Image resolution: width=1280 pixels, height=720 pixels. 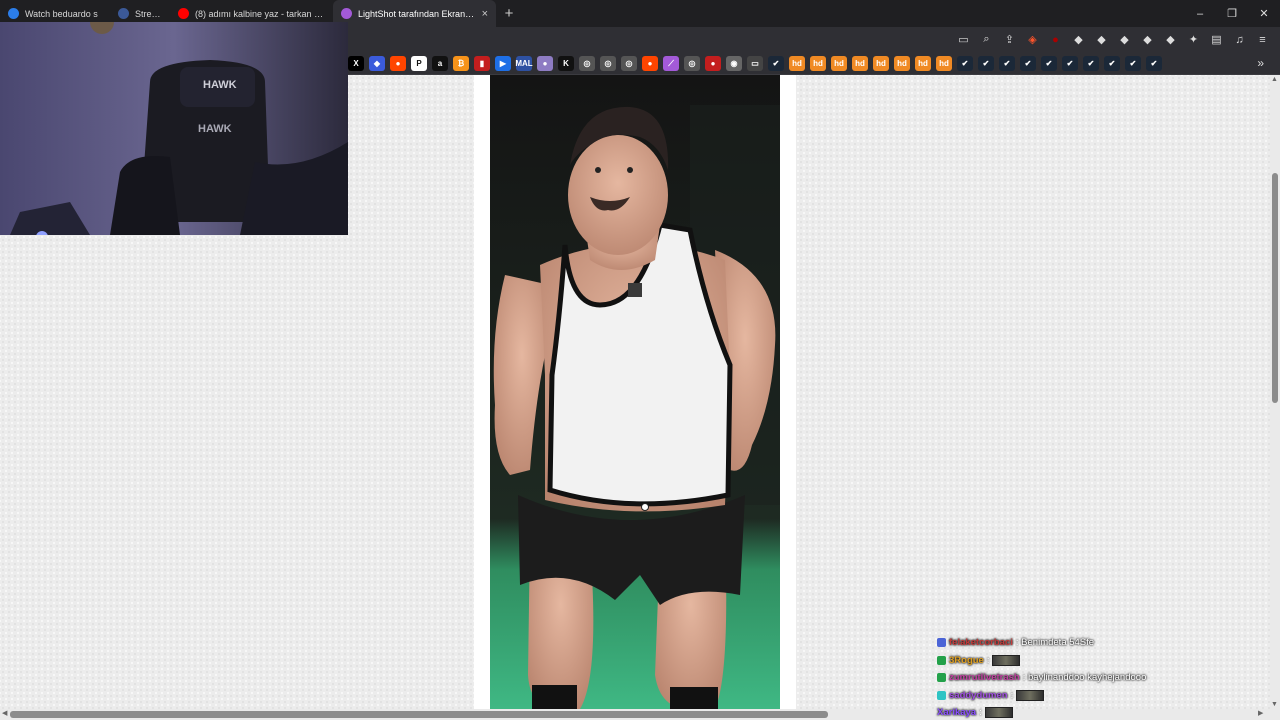 I want to click on tab-title: Watch beduardo s, so click(x=61, y=13).